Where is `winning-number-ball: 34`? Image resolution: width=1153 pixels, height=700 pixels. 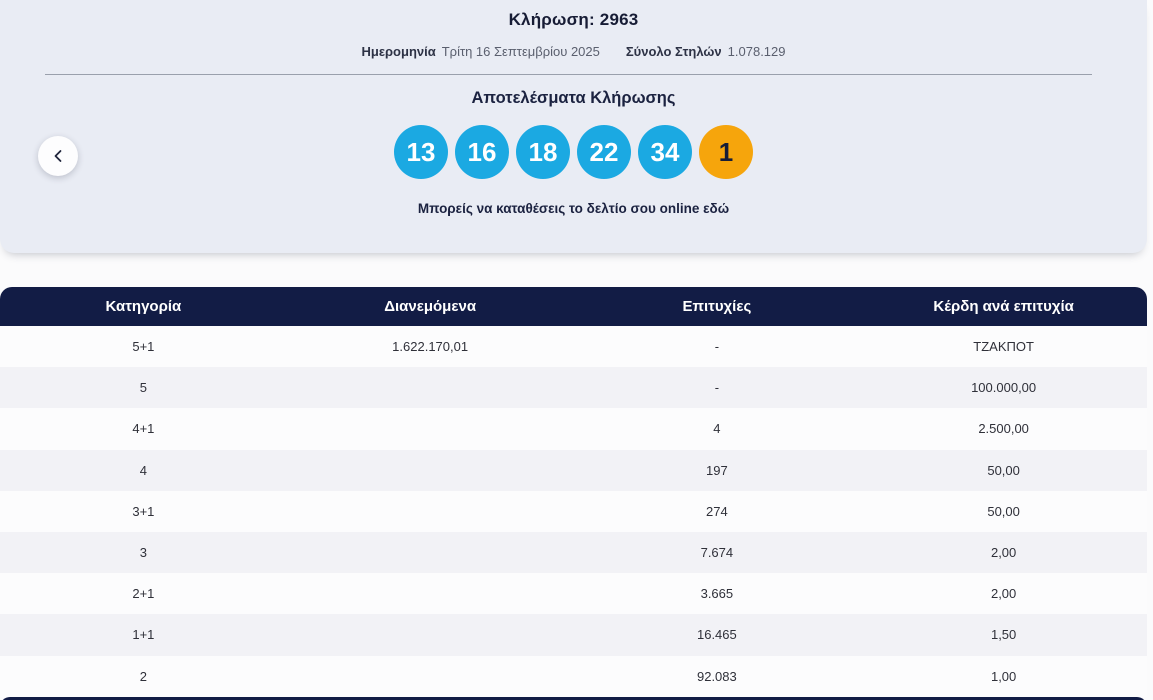 winning-number-ball: 34 is located at coordinates (665, 152).